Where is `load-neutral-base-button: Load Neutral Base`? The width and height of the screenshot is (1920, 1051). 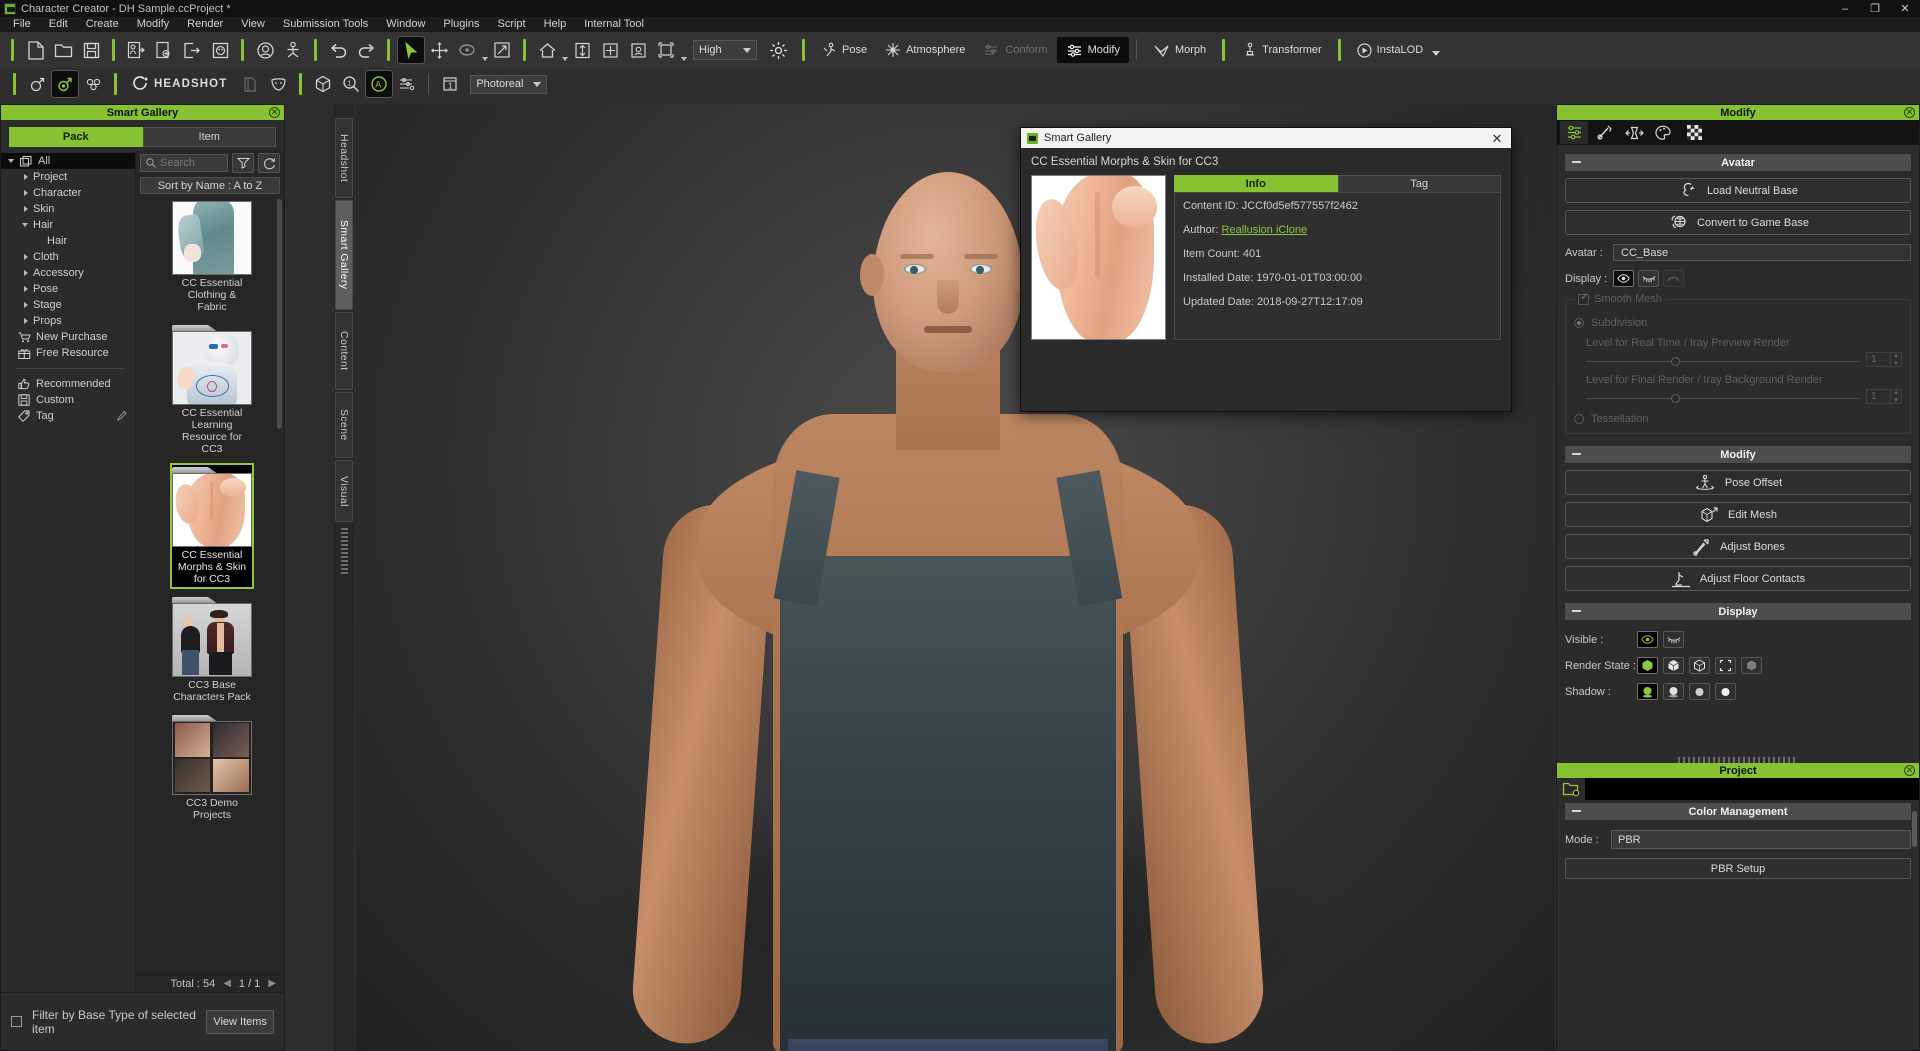
load-neutral-base-button: Load Neutral Base is located at coordinates (1738, 190).